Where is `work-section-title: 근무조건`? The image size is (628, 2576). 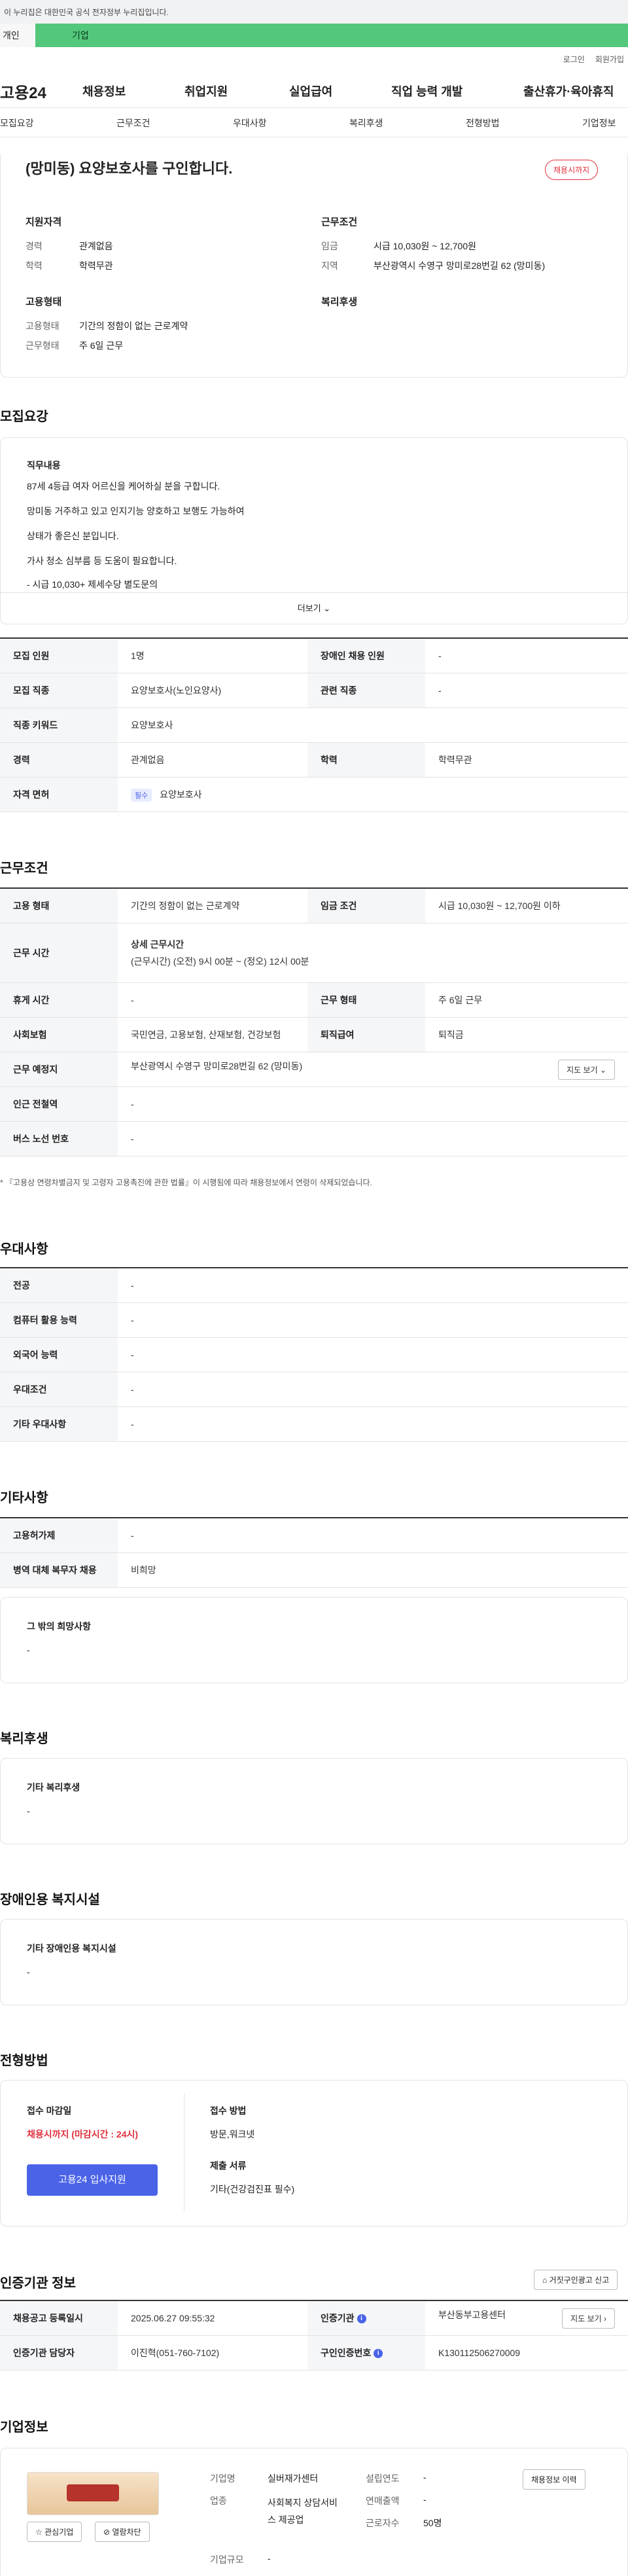 work-section-title: 근무조건 is located at coordinates (24, 868).